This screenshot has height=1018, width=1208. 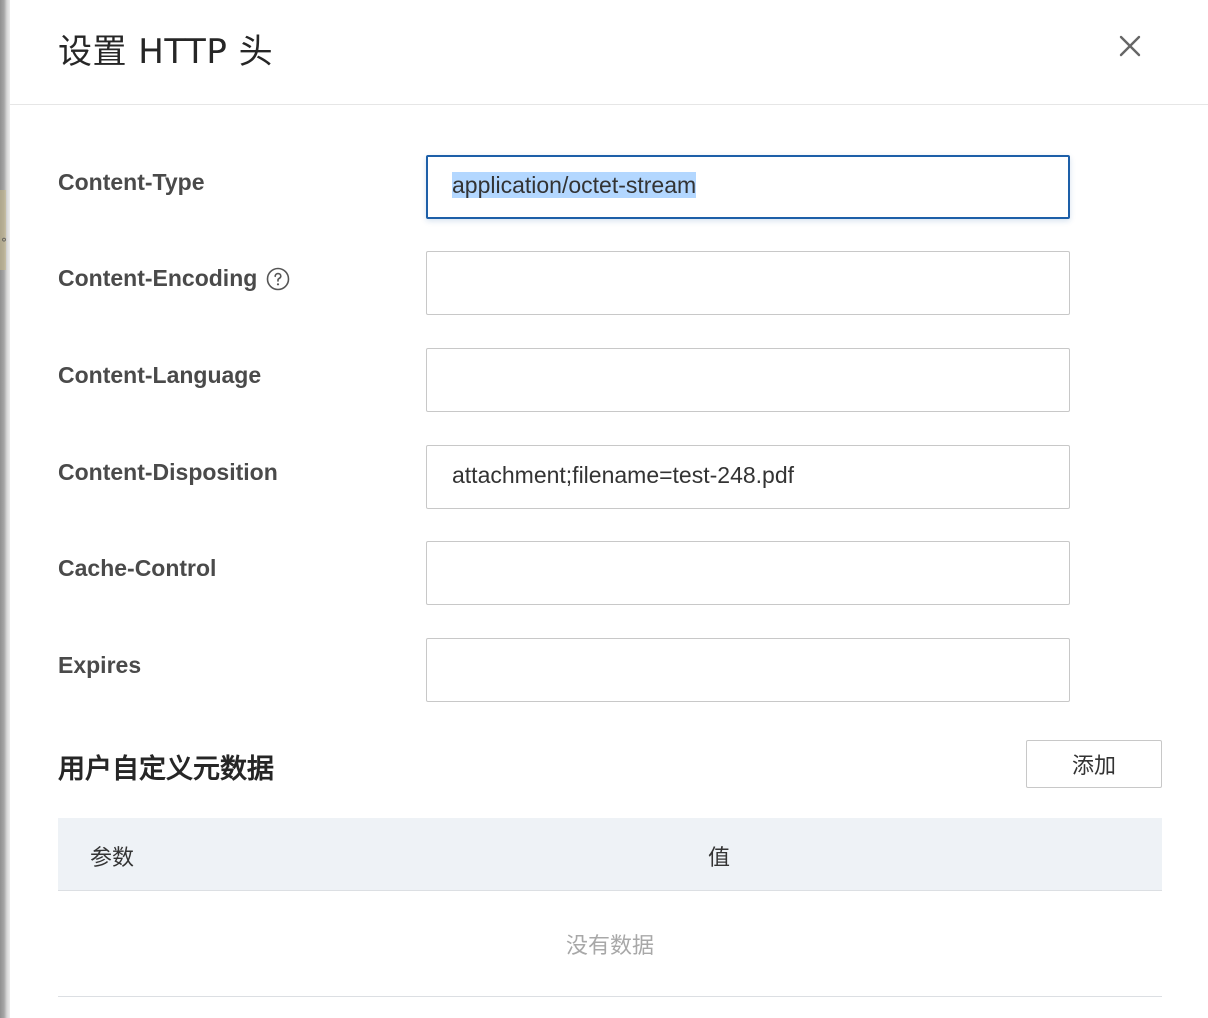 I want to click on close-icon, so click(x=1130, y=46).